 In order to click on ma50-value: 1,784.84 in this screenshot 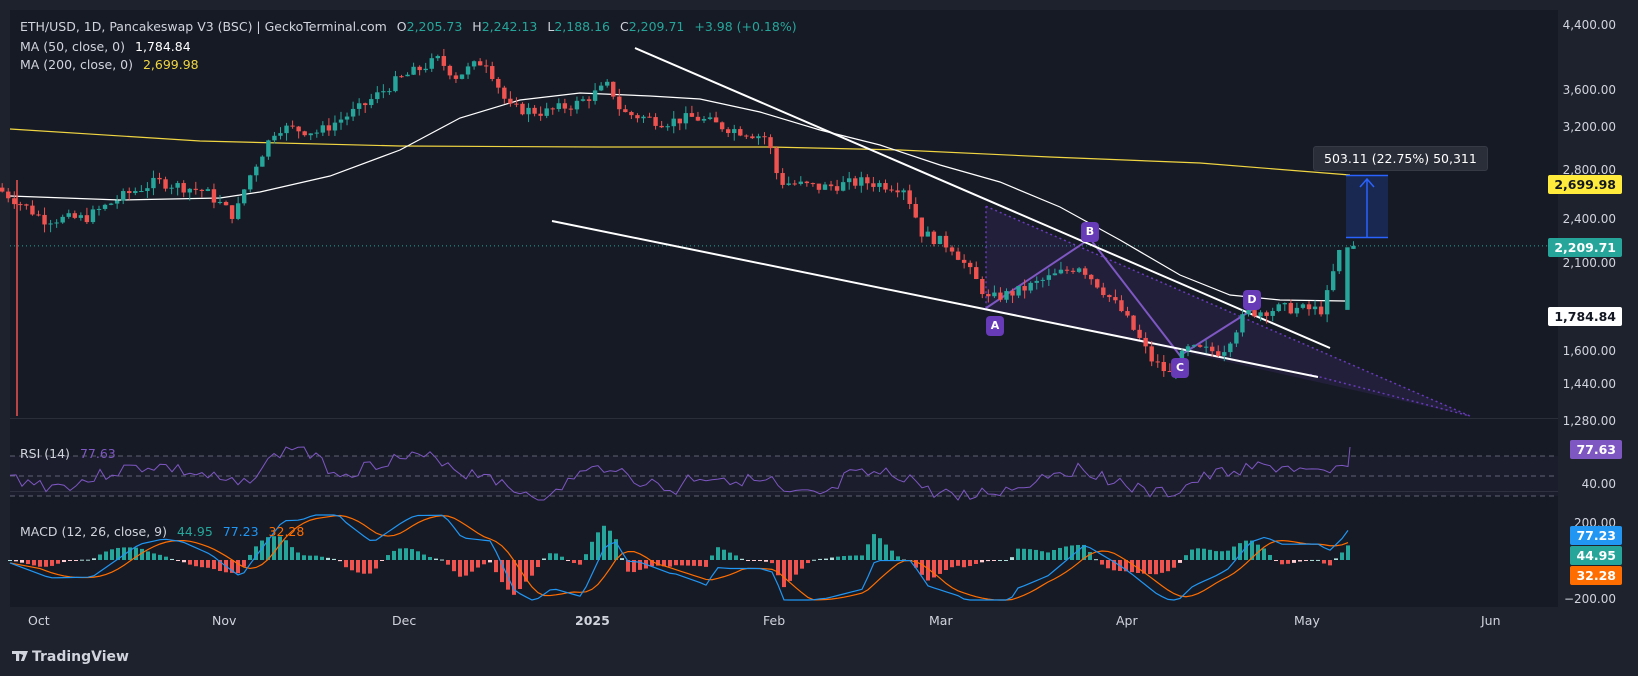, I will do `click(163, 46)`.